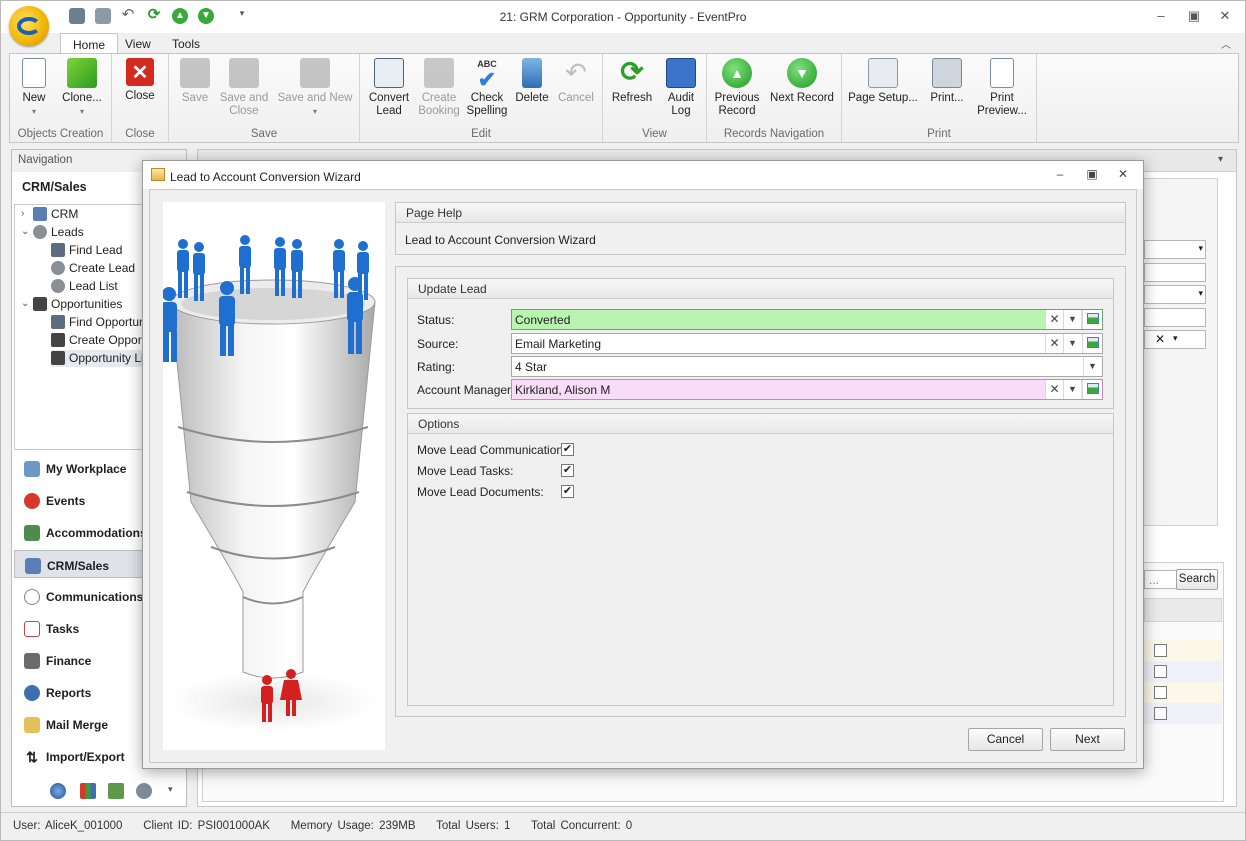  What do you see at coordinates (93, 268) in the screenshot?
I see `tree-item-create-lead: Create Lead` at bounding box center [93, 268].